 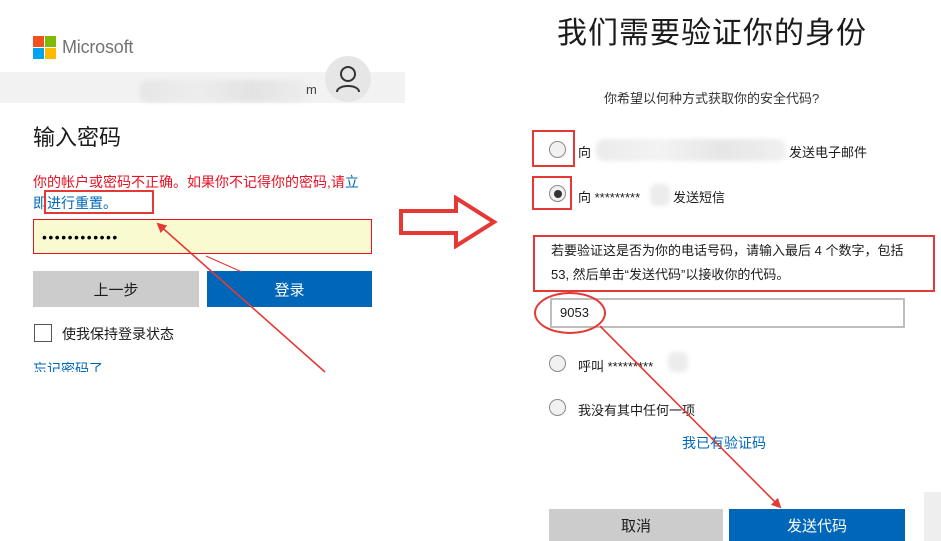 What do you see at coordinates (636, 525) in the screenshot?
I see `cancel-button: 取消` at bounding box center [636, 525].